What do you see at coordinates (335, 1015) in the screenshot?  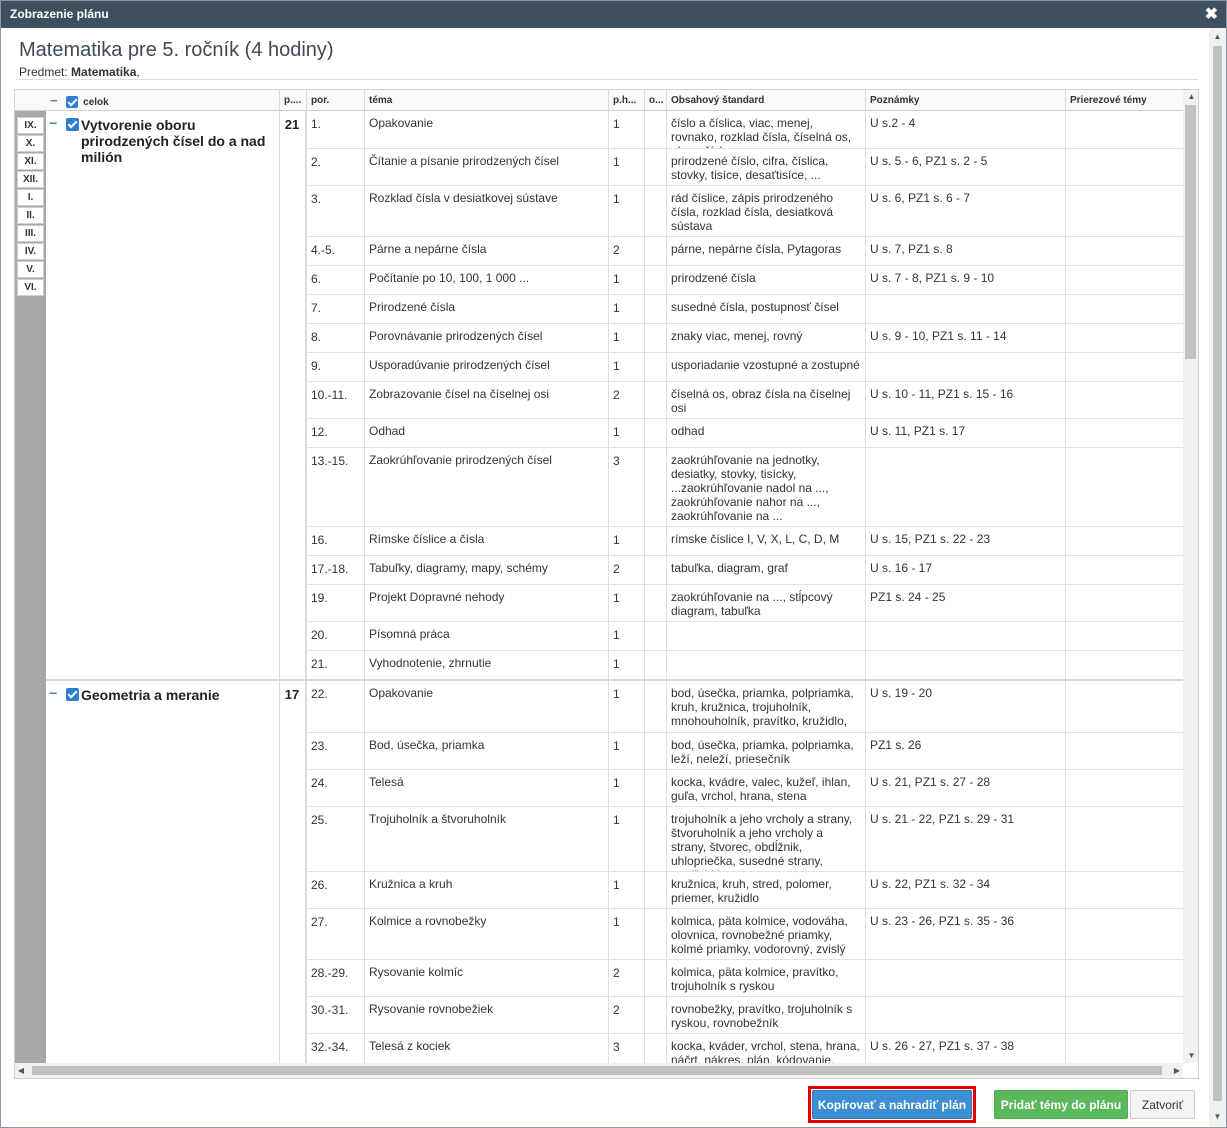 I see `cell-por: 30.-31.` at bounding box center [335, 1015].